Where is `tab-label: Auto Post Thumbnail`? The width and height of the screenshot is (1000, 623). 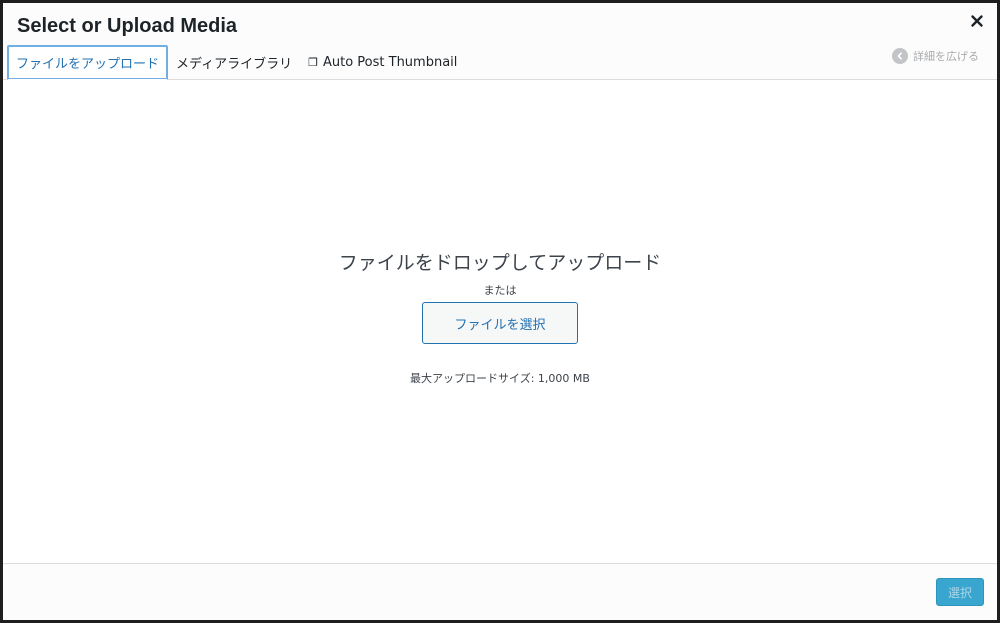
tab-label: Auto Post Thumbnail is located at coordinates (390, 62).